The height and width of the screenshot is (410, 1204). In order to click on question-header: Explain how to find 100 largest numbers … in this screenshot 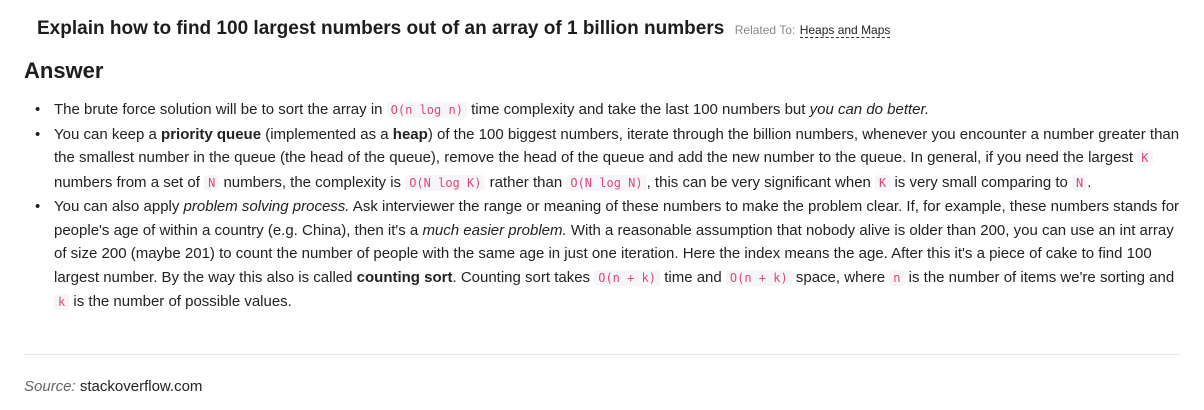, I will do `click(464, 29)`.